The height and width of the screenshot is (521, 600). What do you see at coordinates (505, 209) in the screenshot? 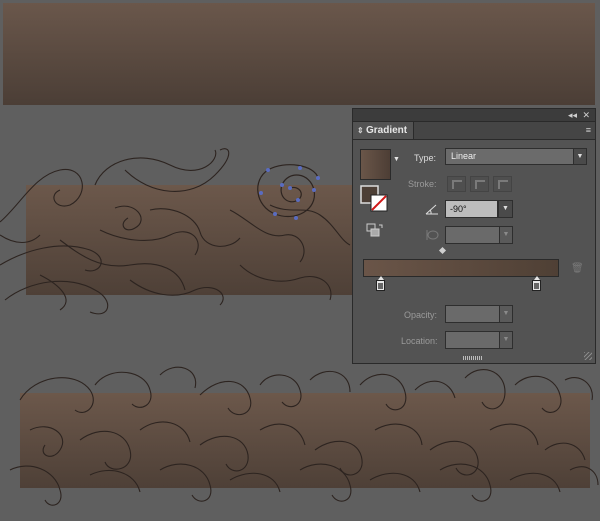
I see `angle-dropdown-icon: ▼` at bounding box center [505, 209].